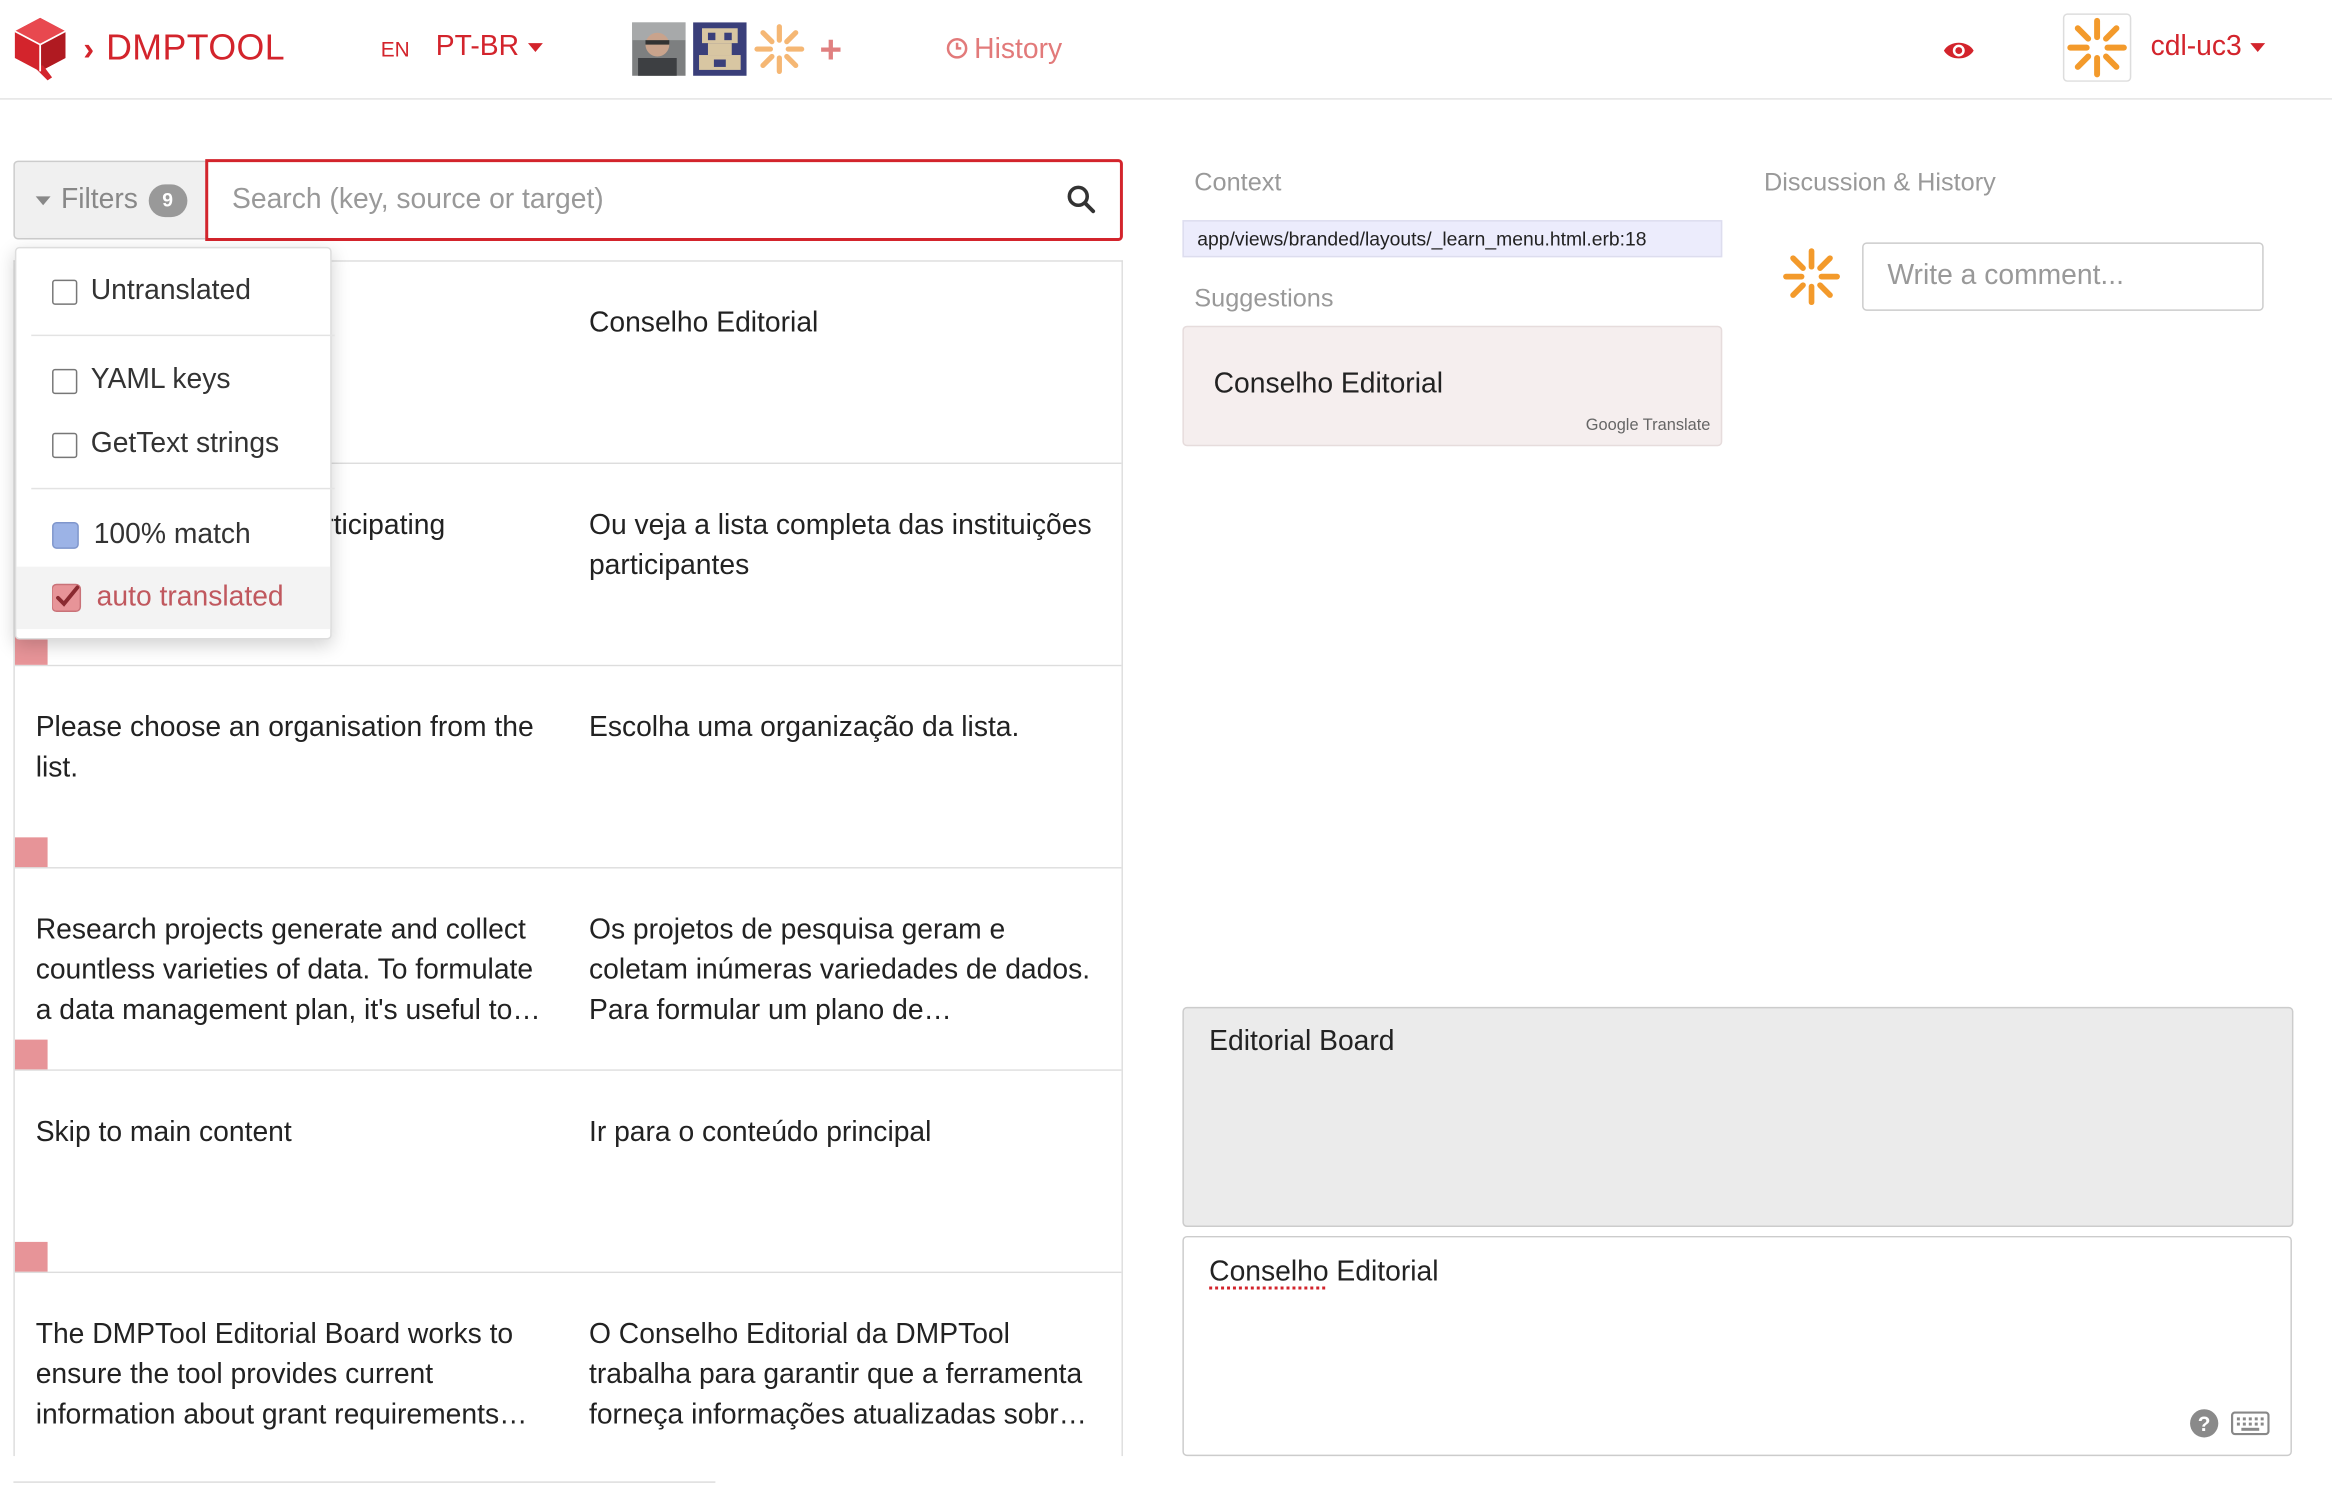  What do you see at coordinates (1737, 1346) in the screenshot?
I see `translation-editor: Conselho Editorial` at bounding box center [1737, 1346].